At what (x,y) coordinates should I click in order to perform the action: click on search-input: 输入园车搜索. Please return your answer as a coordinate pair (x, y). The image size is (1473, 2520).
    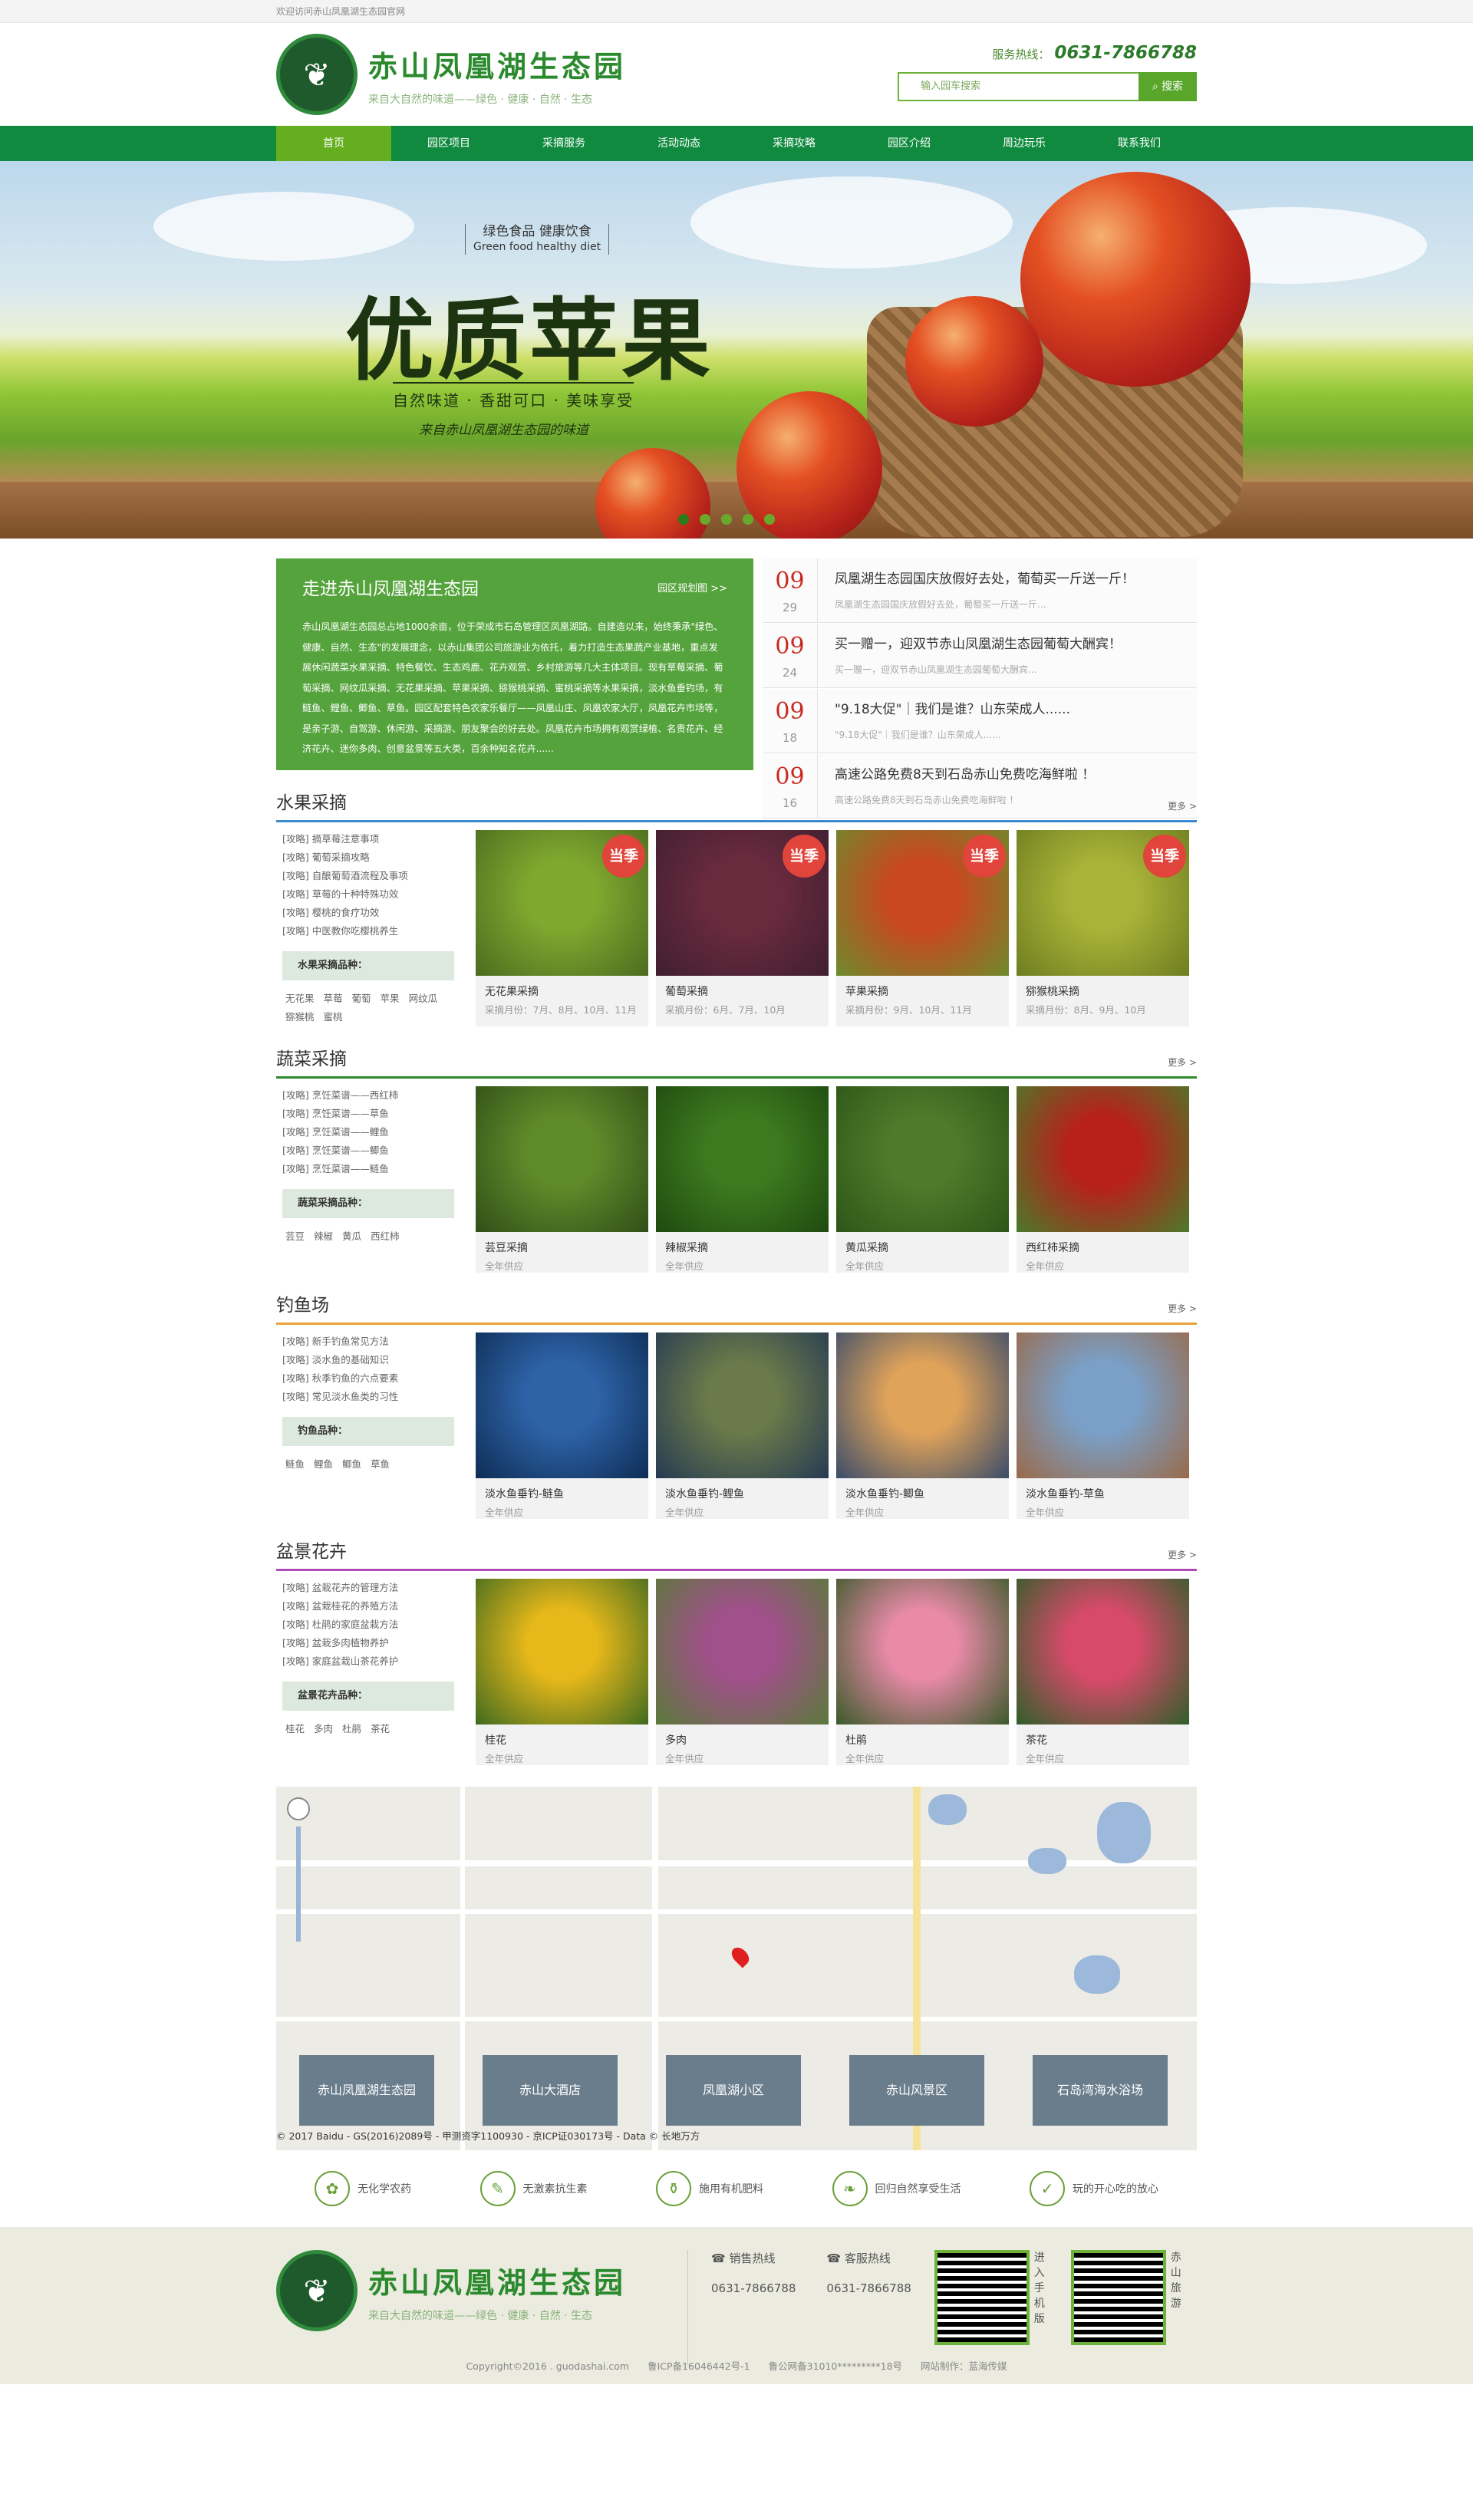
    Looking at the image, I should click on (1018, 86).